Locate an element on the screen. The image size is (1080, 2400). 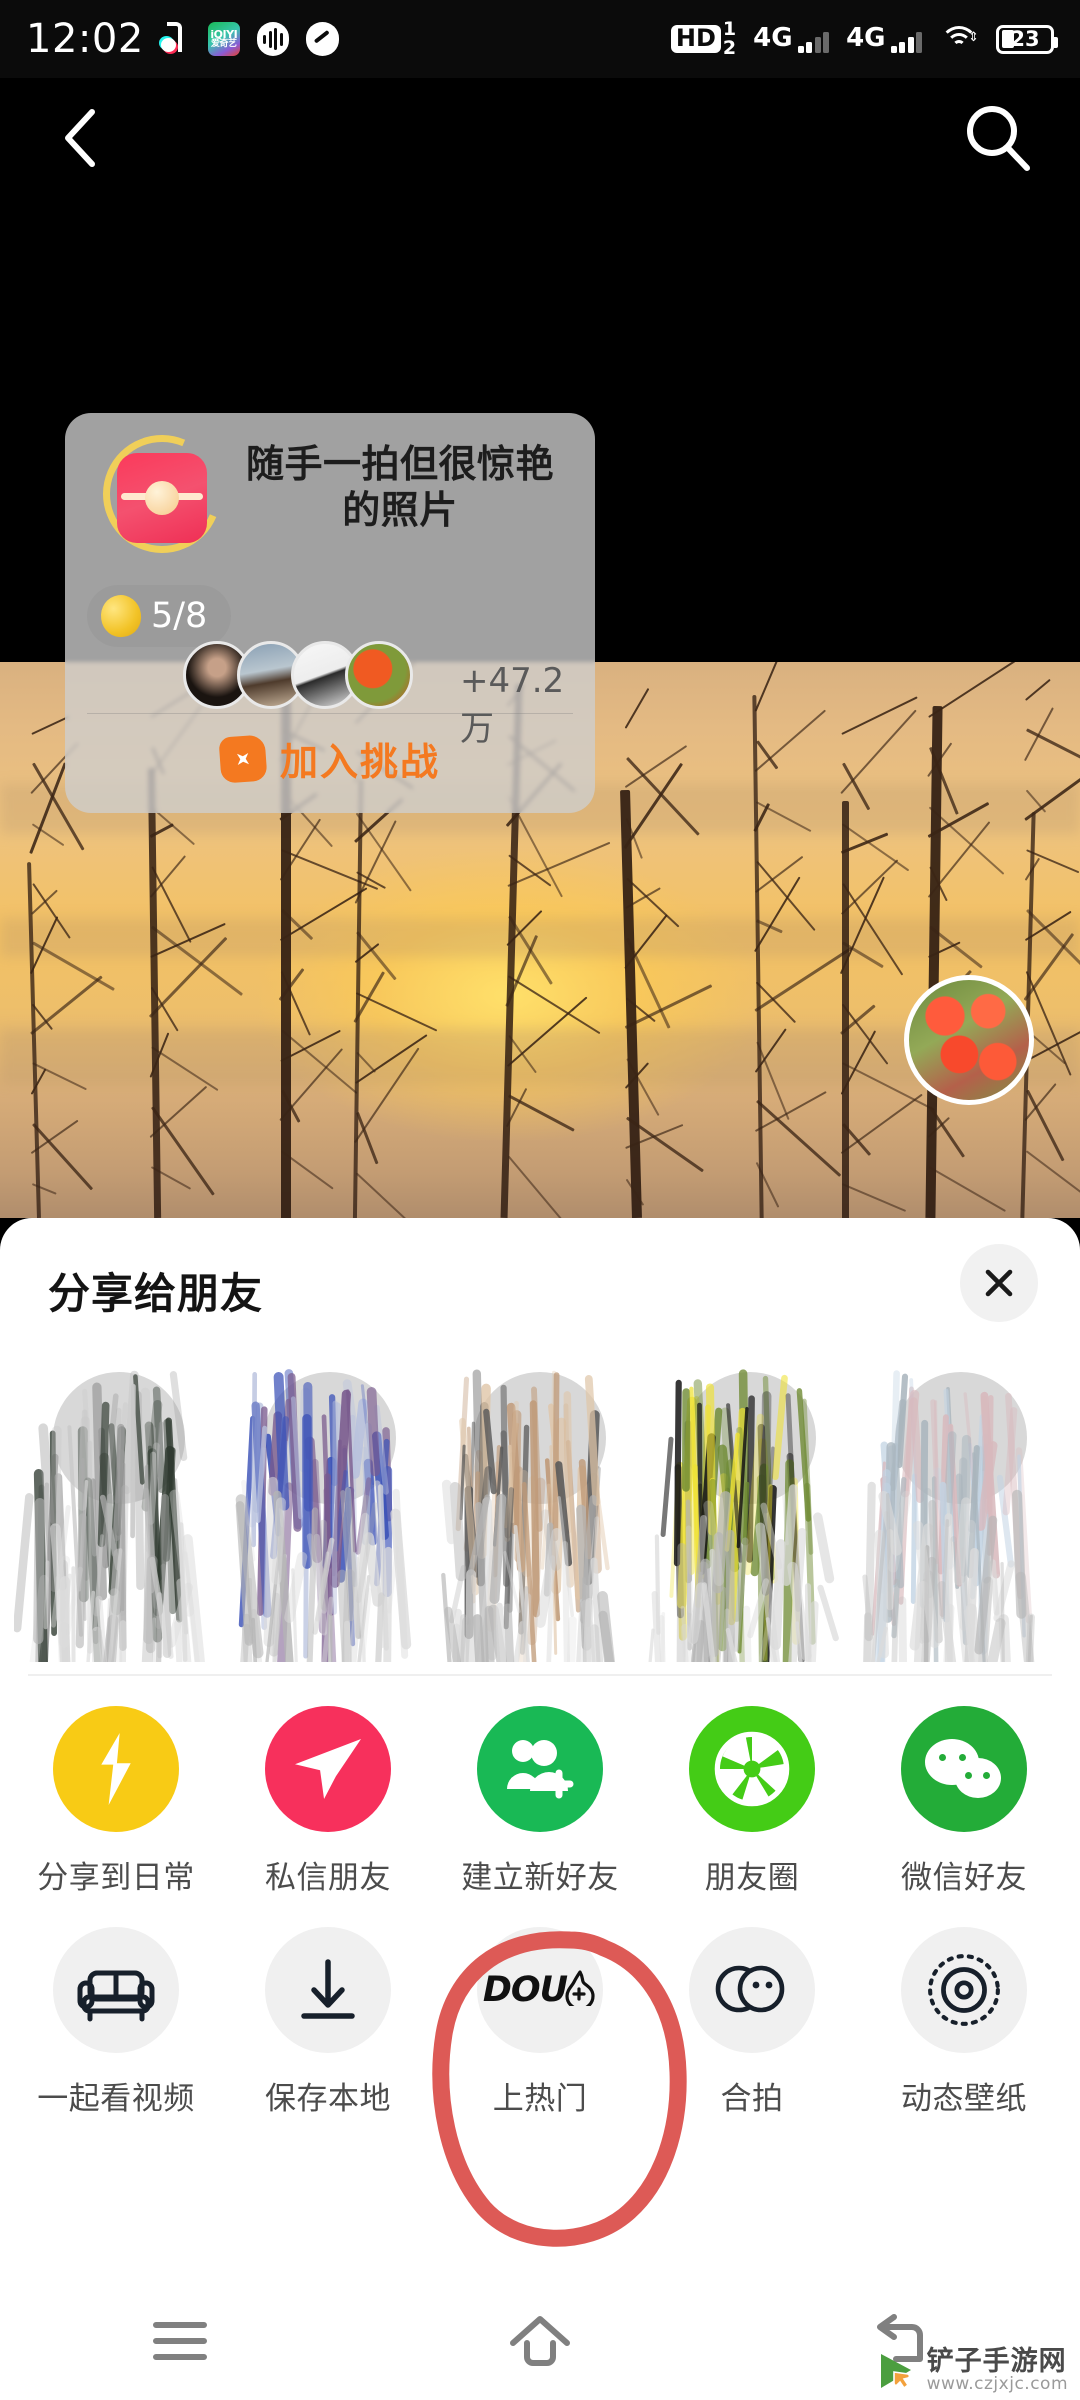
dou-plus-icon: DOU is located at coordinates (540, 1990).